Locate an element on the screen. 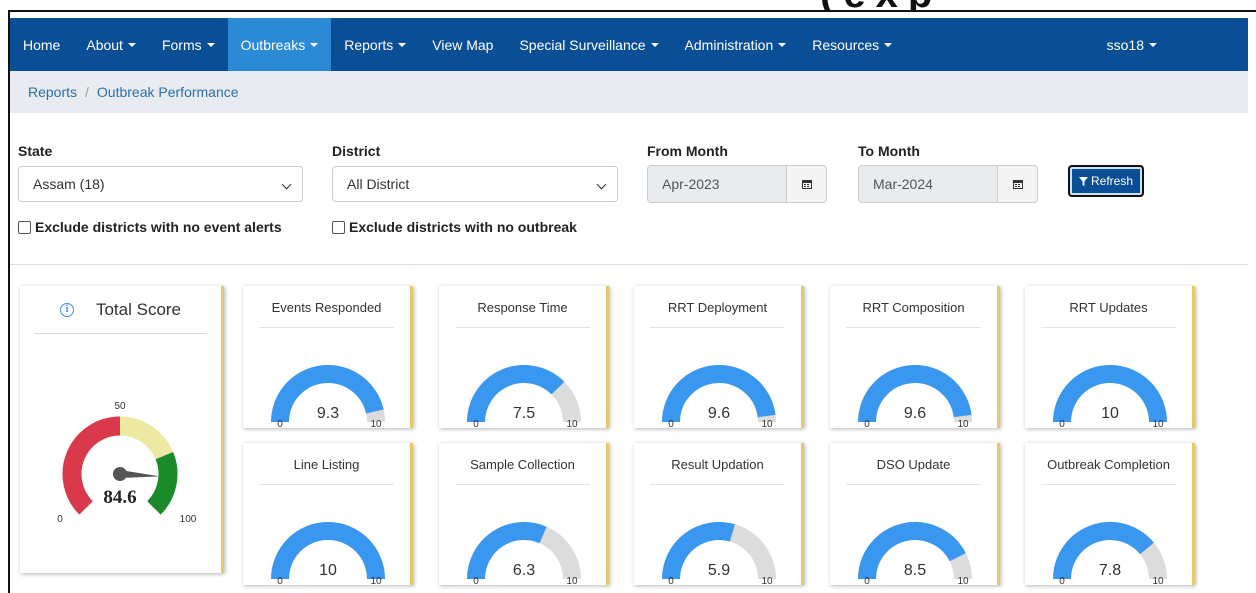 The image size is (1256, 593). exclude-alerts-checkbox-row: Exclude districts with no event alerts is located at coordinates (150, 227).